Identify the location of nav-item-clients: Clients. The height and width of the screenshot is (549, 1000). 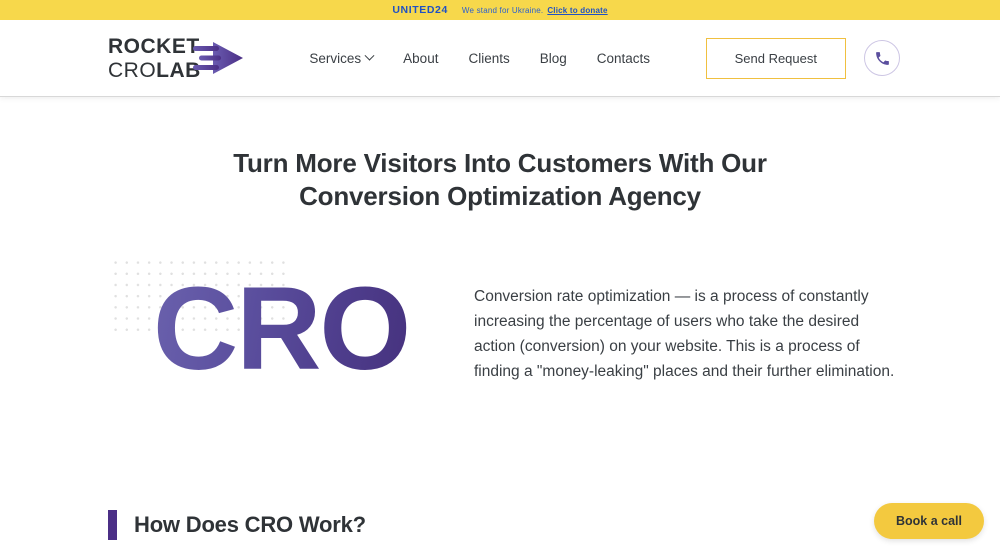
(488, 58).